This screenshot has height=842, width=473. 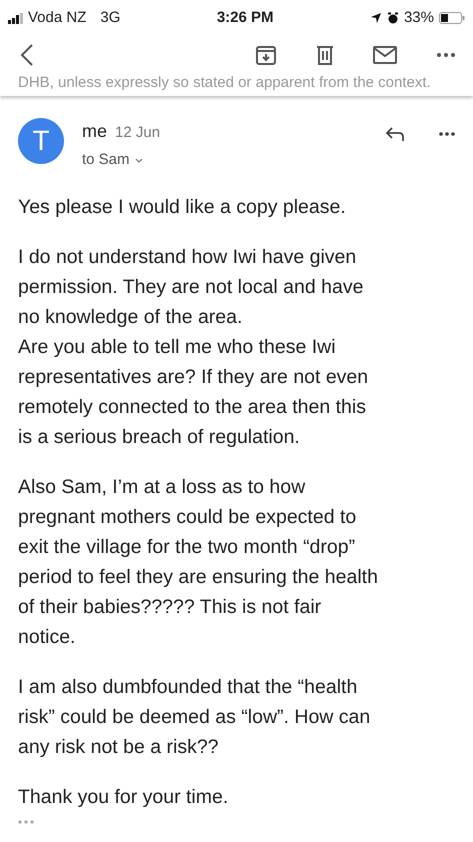 What do you see at coordinates (112, 160) in the screenshot?
I see `recipient-toggle: to Sam` at bounding box center [112, 160].